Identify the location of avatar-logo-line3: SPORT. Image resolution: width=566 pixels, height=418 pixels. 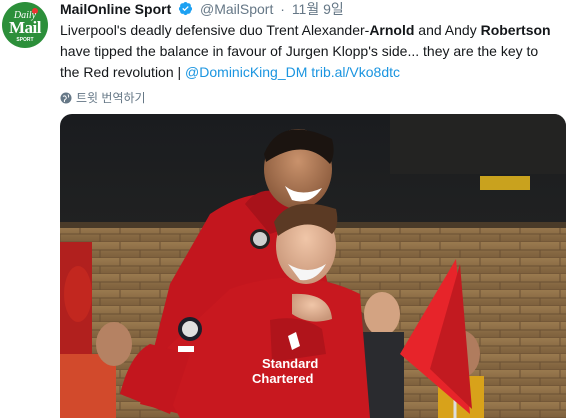
(25, 40).